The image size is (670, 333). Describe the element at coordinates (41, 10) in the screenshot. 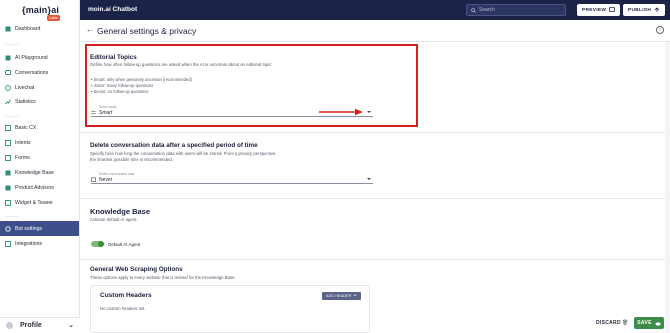

I see `logo: {main}ai` at that location.